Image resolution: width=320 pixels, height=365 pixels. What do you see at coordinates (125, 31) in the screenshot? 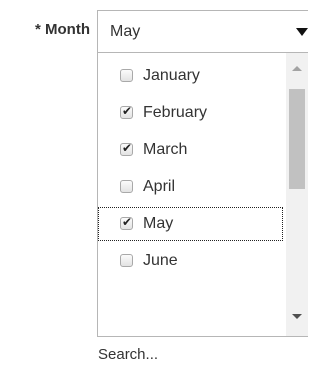
I see `selected-value: May` at bounding box center [125, 31].